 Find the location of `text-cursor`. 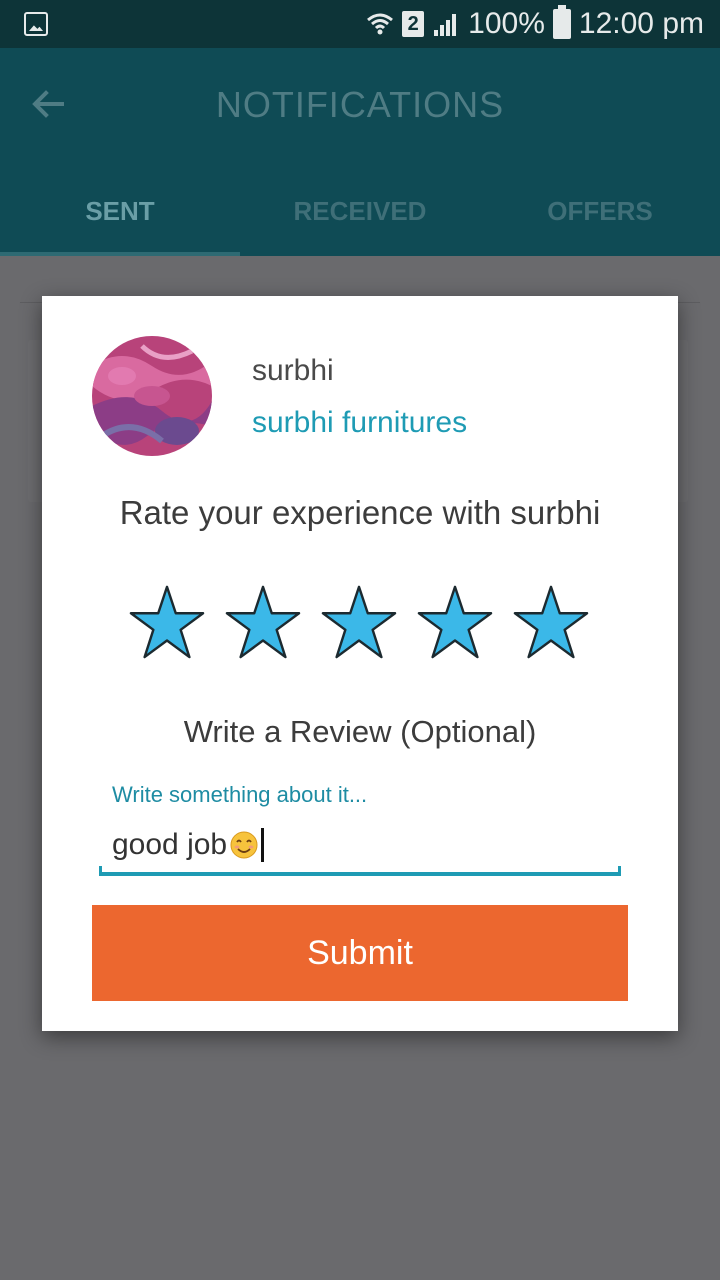

text-cursor is located at coordinates (263, 845).